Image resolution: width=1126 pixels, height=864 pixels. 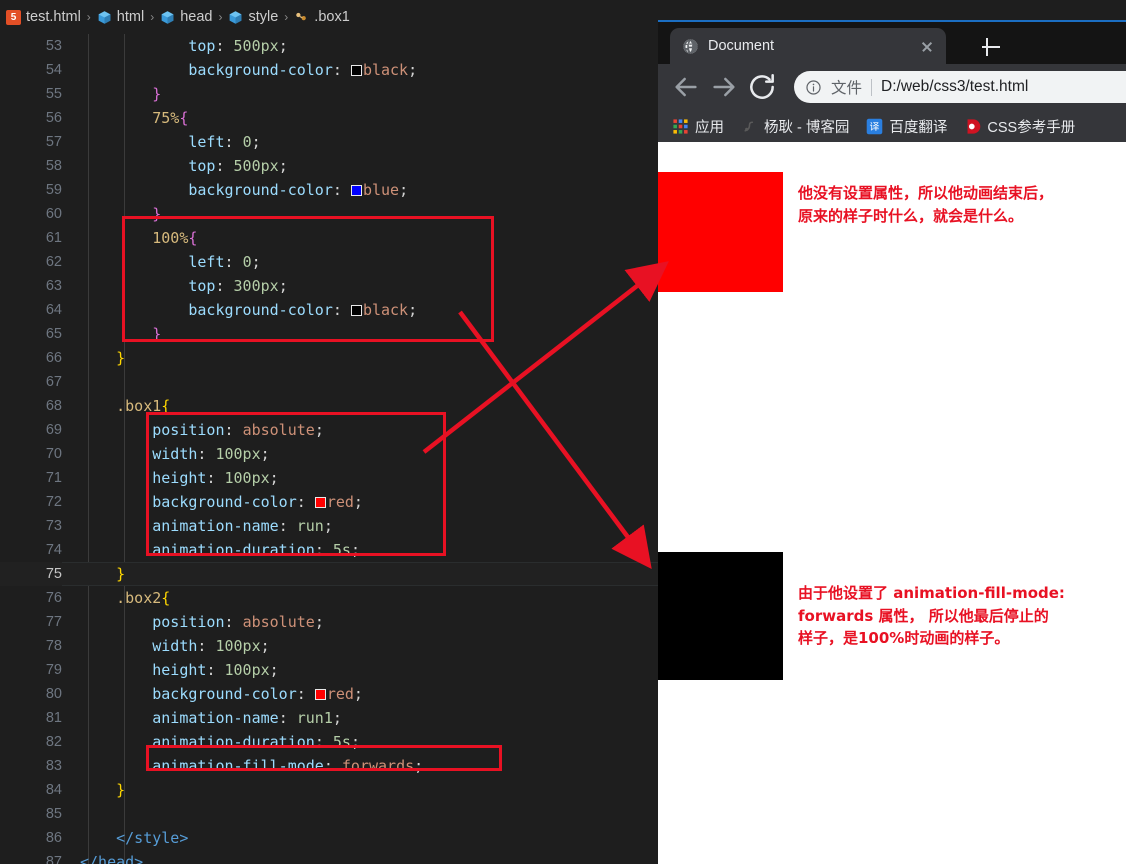 I want to click on address-bar: 文件 D:/web/css3/test.html, so click(x=960, y=87).